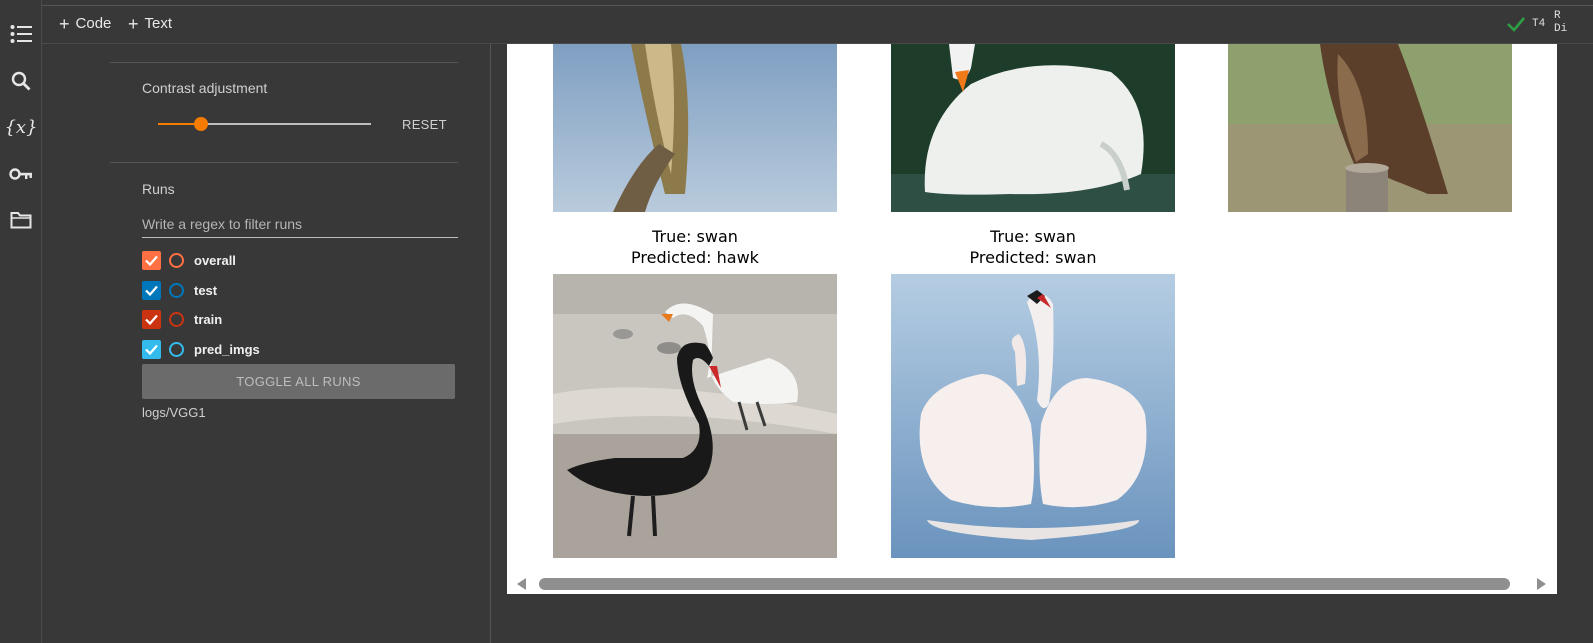  What do you see at coordinates (298, 381) in the screenshot?
I see `toggle-all-runs-button: TOGGLE ALL RUNS` at bounding box center [298, 381].